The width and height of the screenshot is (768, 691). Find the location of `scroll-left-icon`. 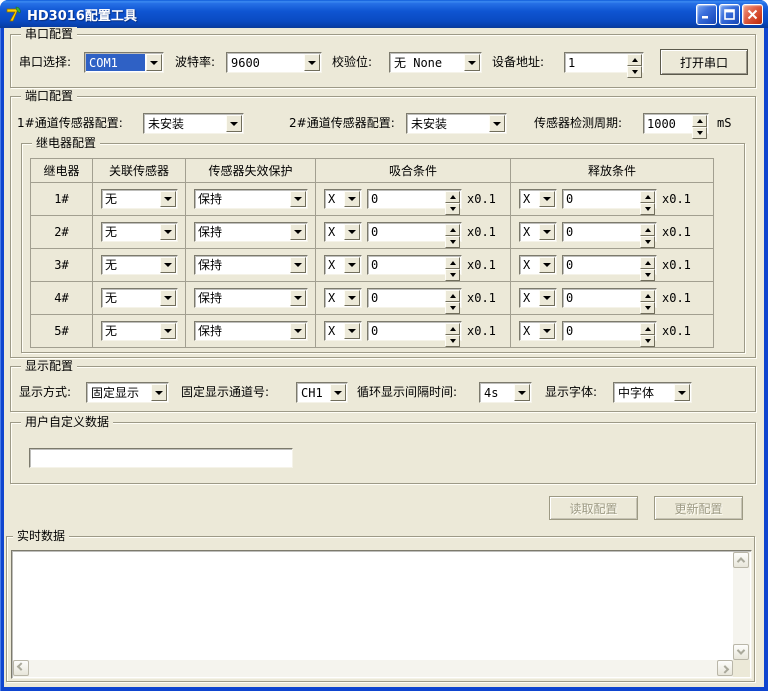

scroll-left-icon is located at coordinates (21, 668).